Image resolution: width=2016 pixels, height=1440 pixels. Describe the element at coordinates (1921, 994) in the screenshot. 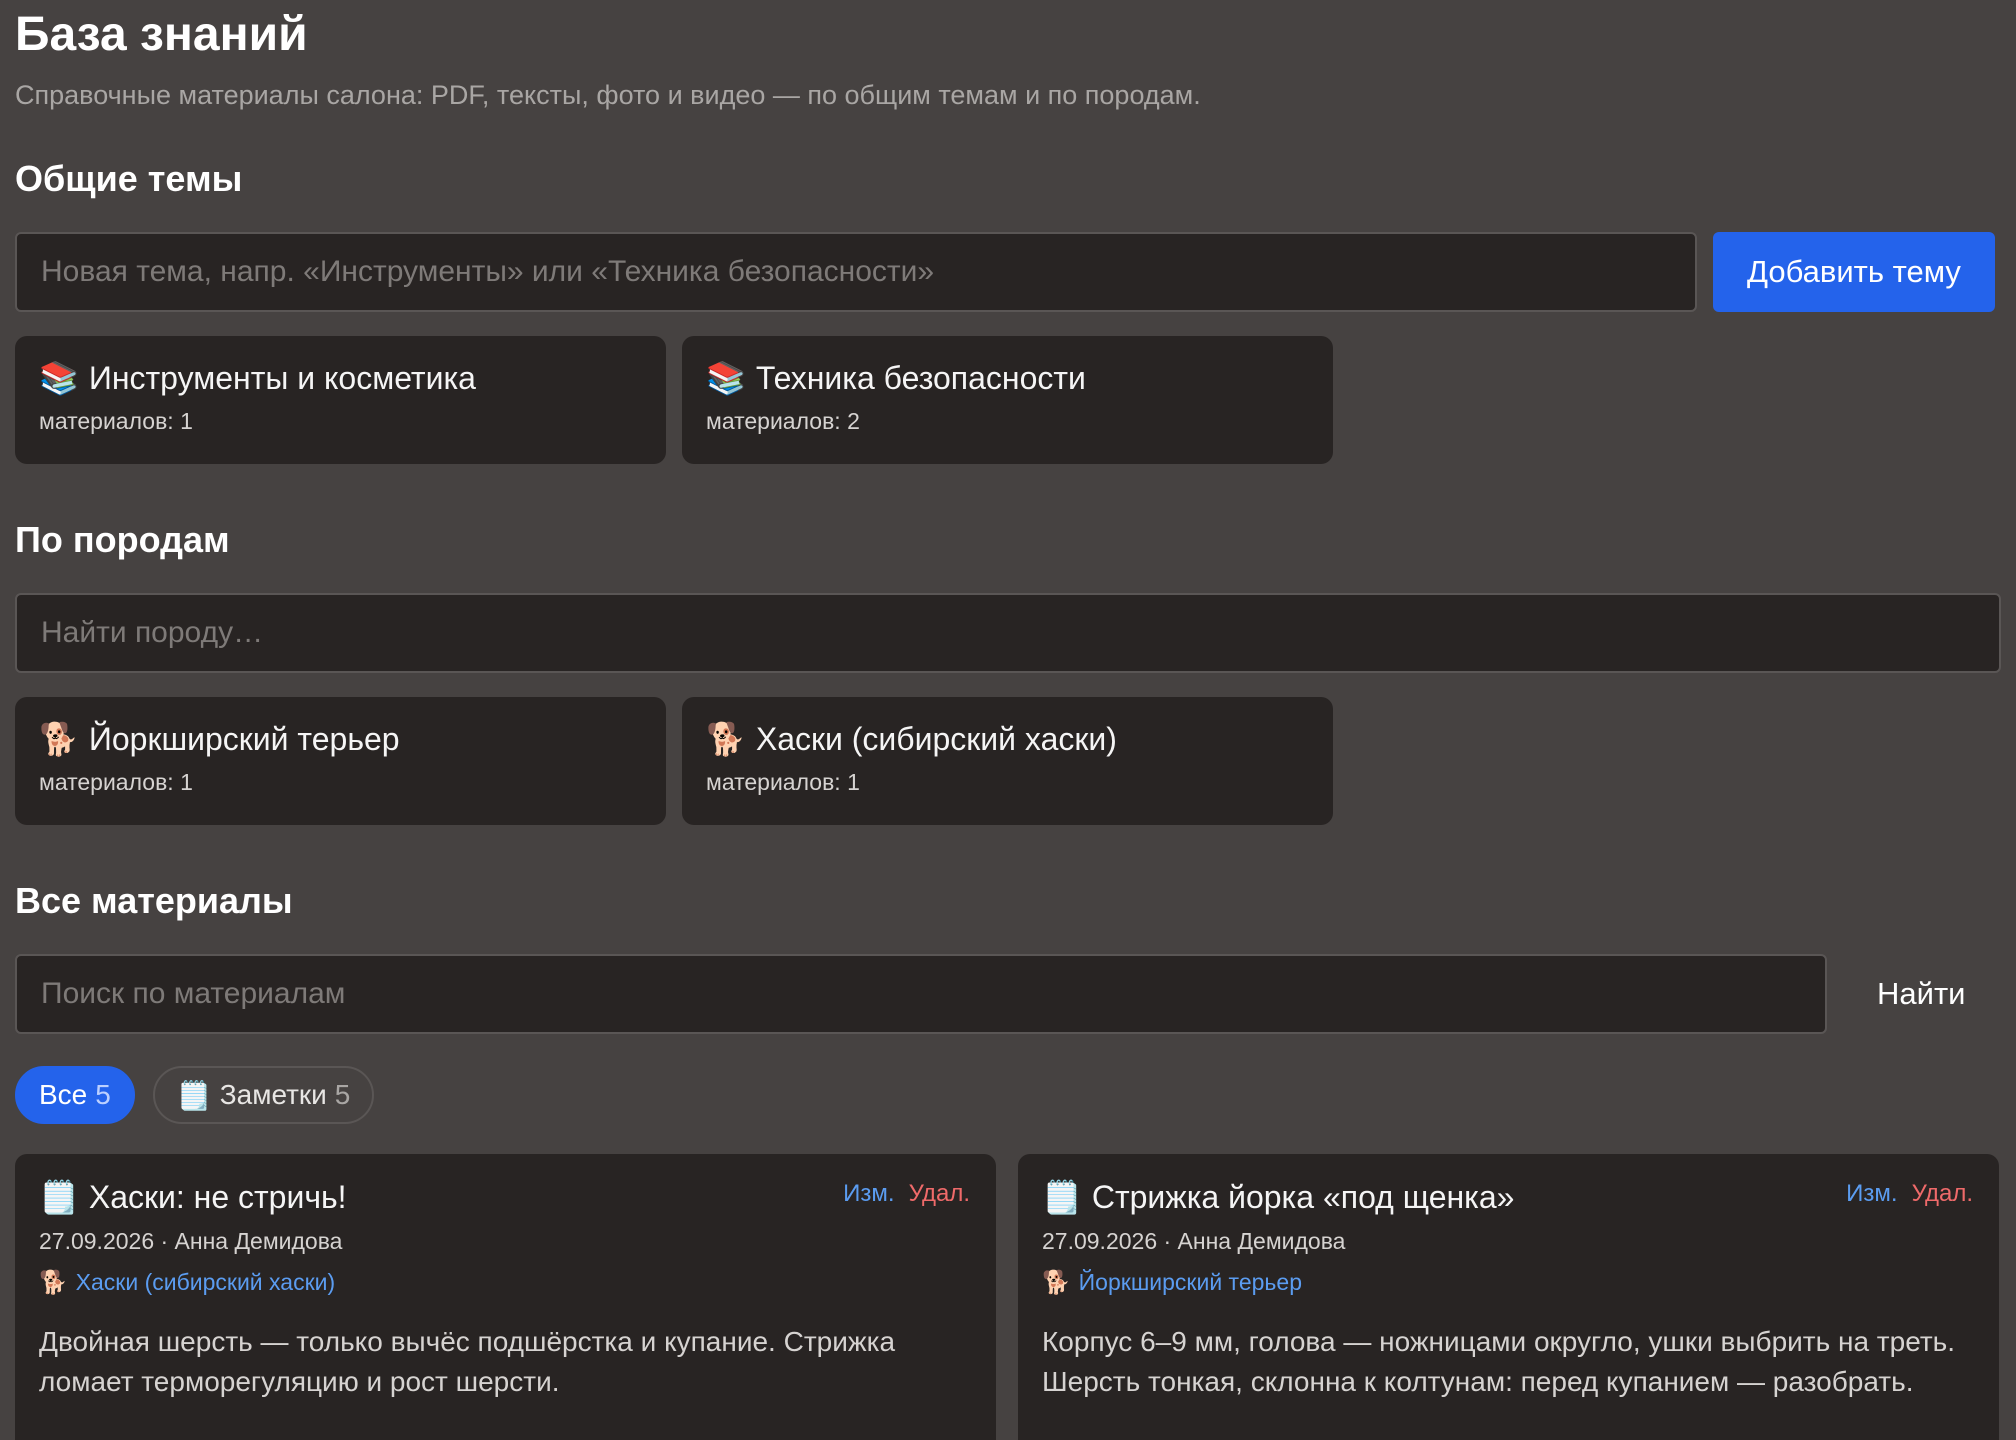

I see `materials-search-button: Найти` at that location.